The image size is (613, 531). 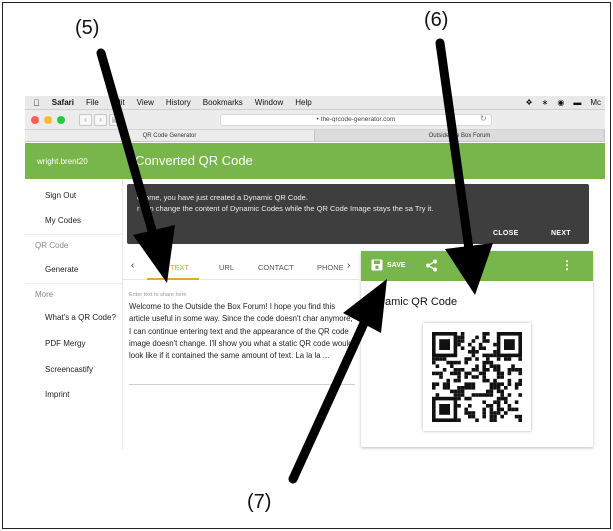 What do you see at coordinates (303, 102) in the screenshot?
I see `menu-help: Help` at bounding box center [303, 102].